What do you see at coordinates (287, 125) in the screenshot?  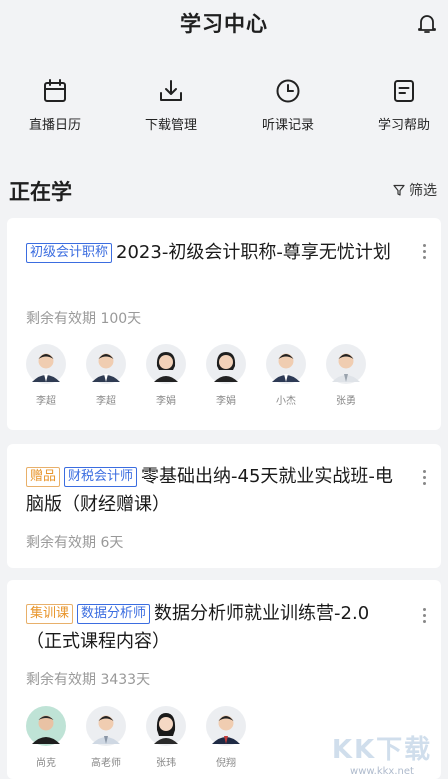 I see `quick-action-label: 听课记录` at bounding box center [287, 125].